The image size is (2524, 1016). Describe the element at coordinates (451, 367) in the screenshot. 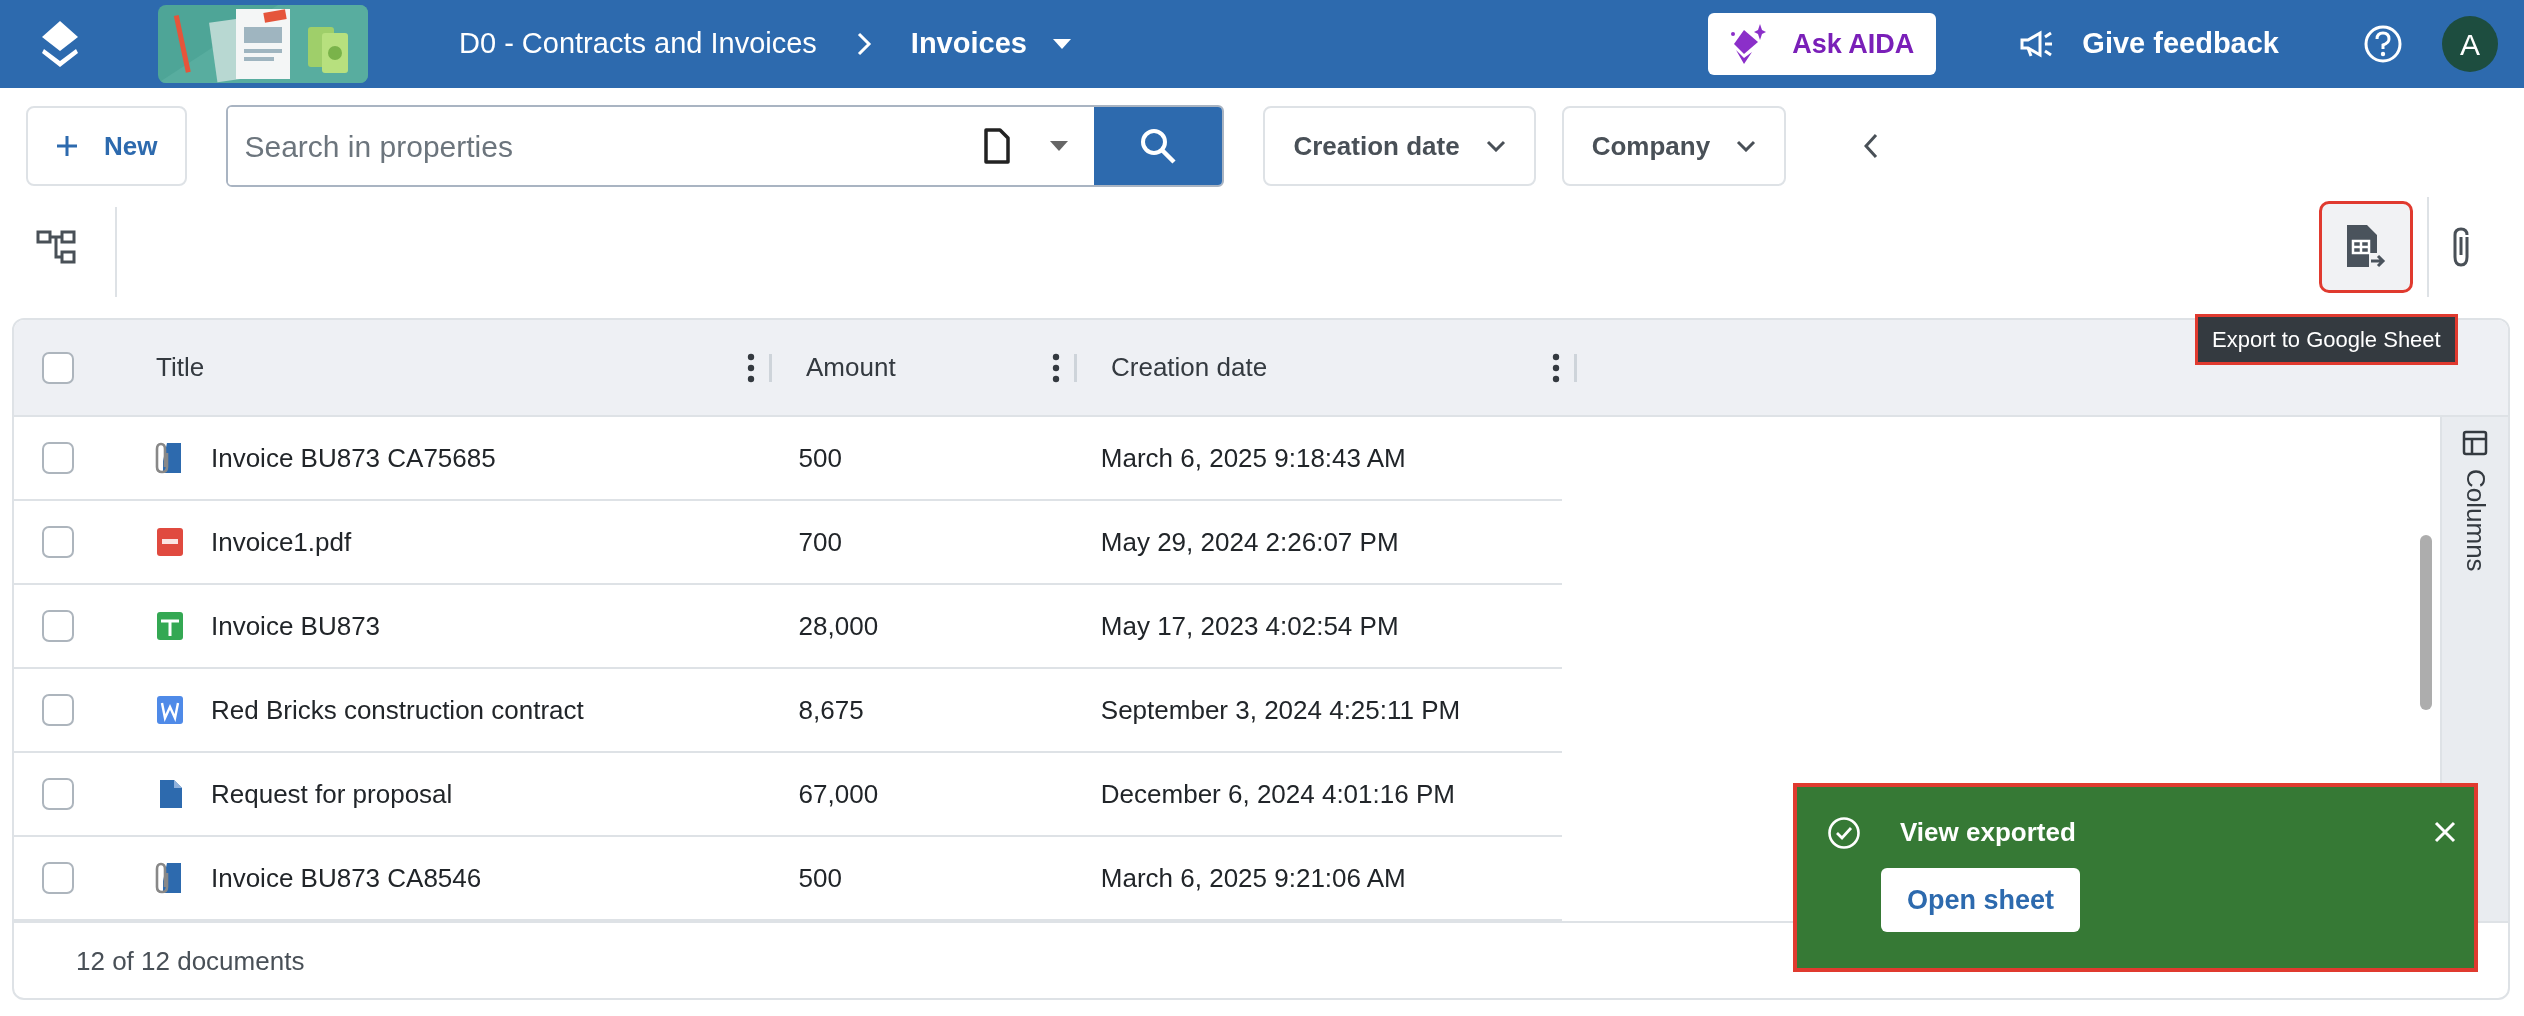

I see `column-header: Title` at that location.